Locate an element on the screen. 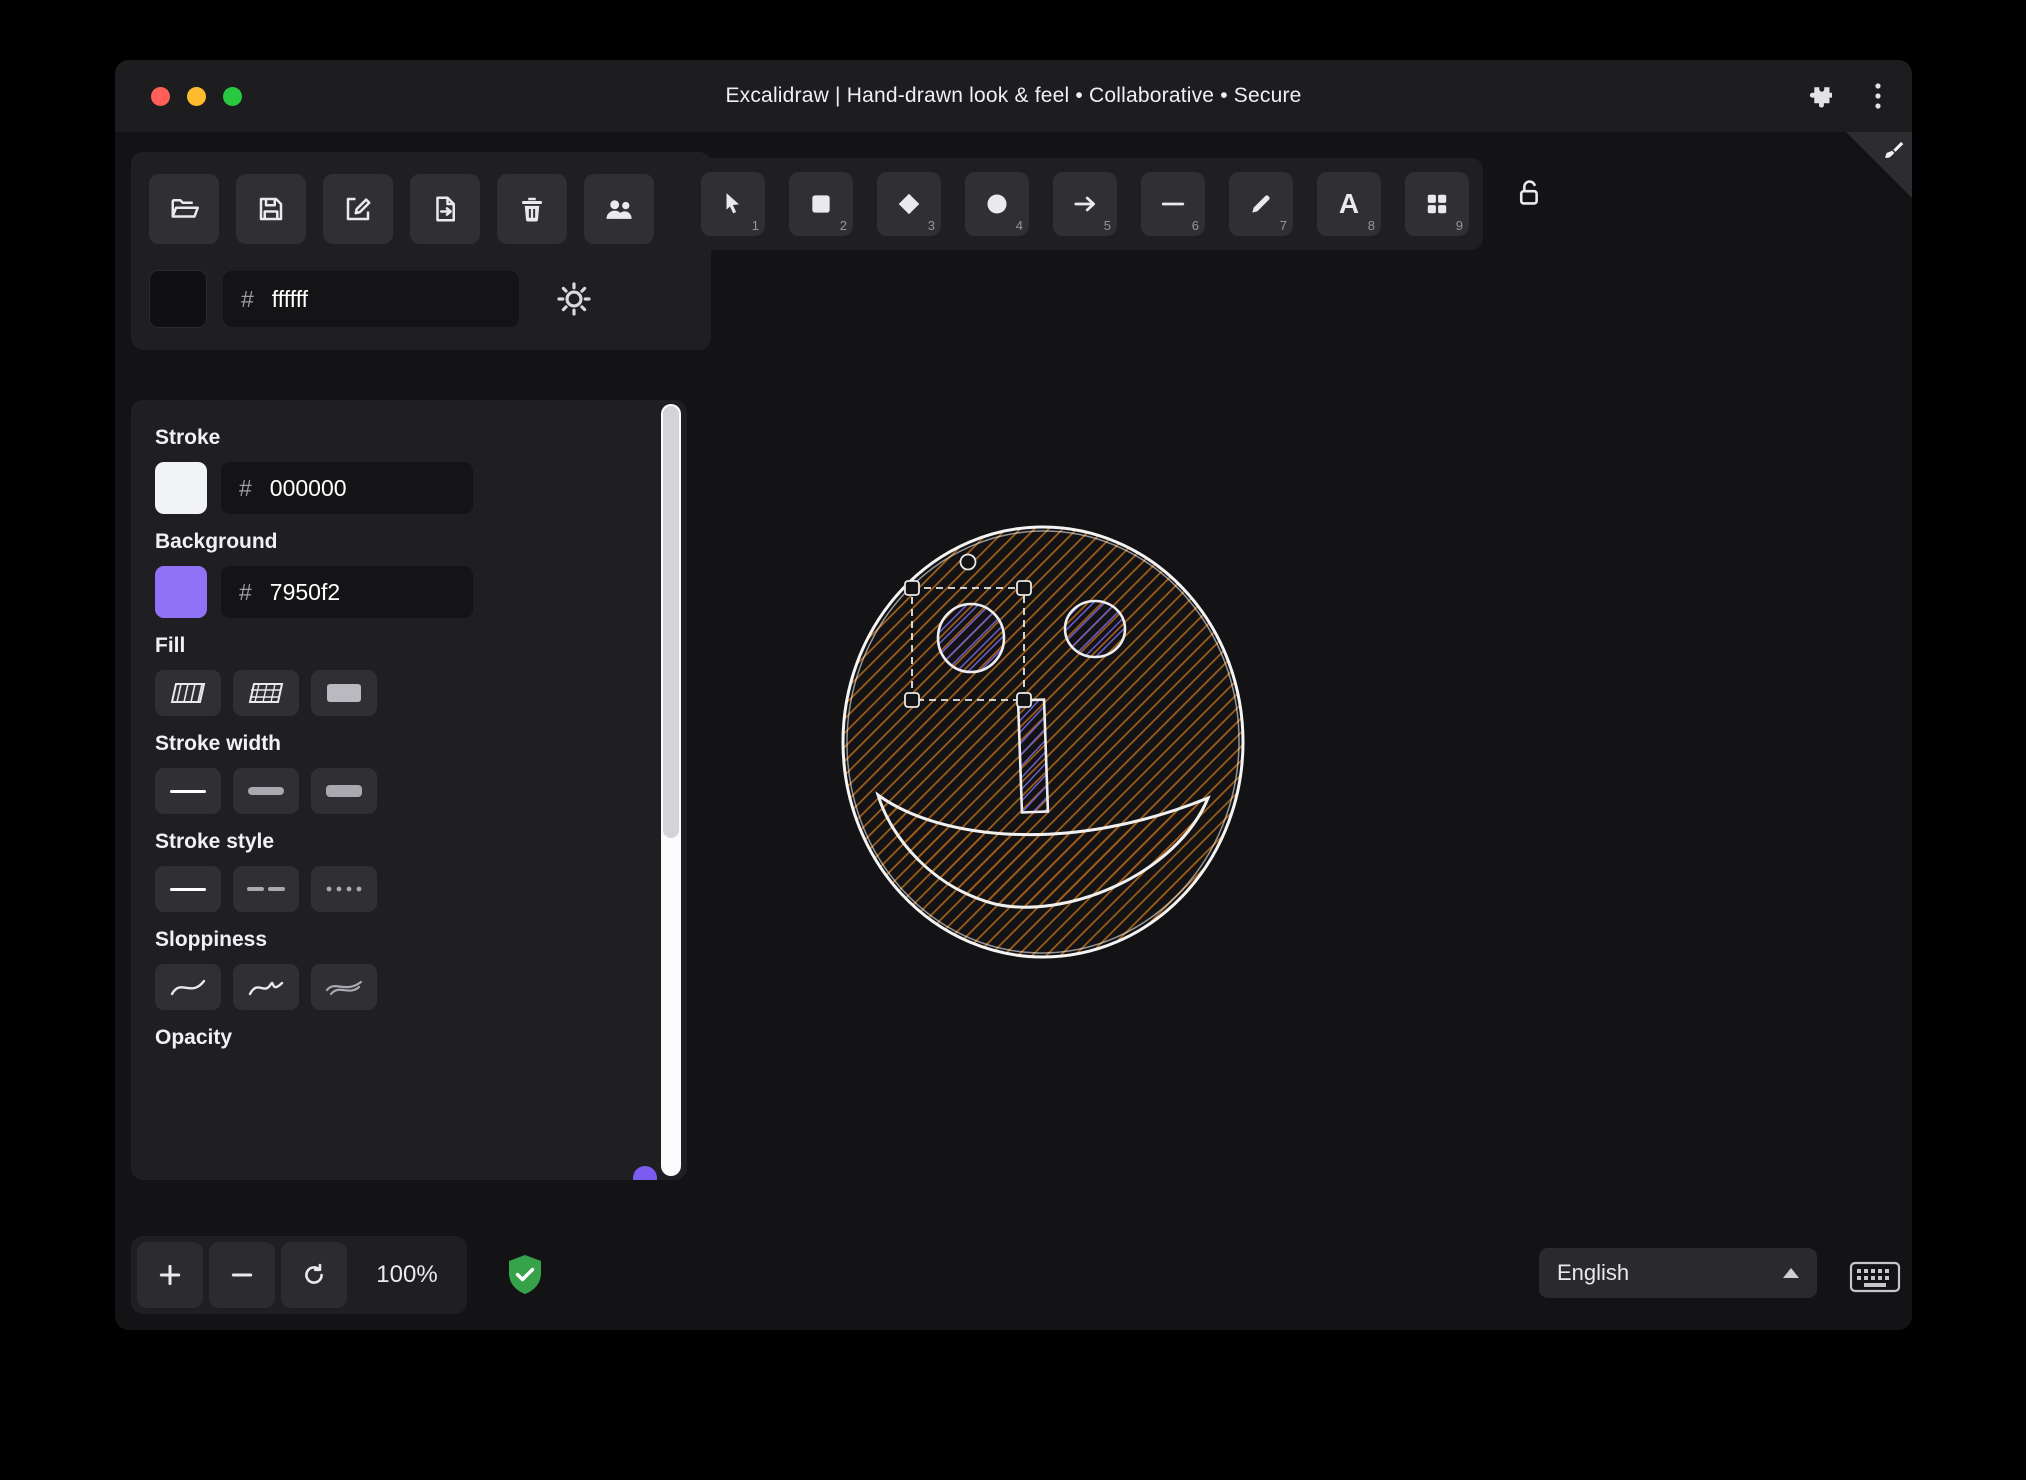 The width and height of the screenshot is (2026, 1480). thin-line-icon is located at coordinates (188, 791).